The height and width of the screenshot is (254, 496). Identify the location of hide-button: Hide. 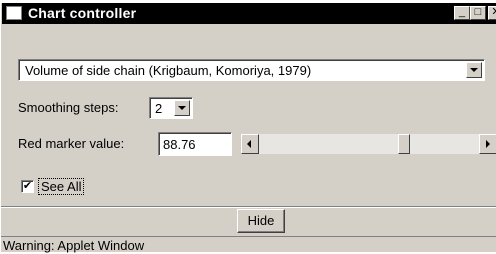
(261, 221).